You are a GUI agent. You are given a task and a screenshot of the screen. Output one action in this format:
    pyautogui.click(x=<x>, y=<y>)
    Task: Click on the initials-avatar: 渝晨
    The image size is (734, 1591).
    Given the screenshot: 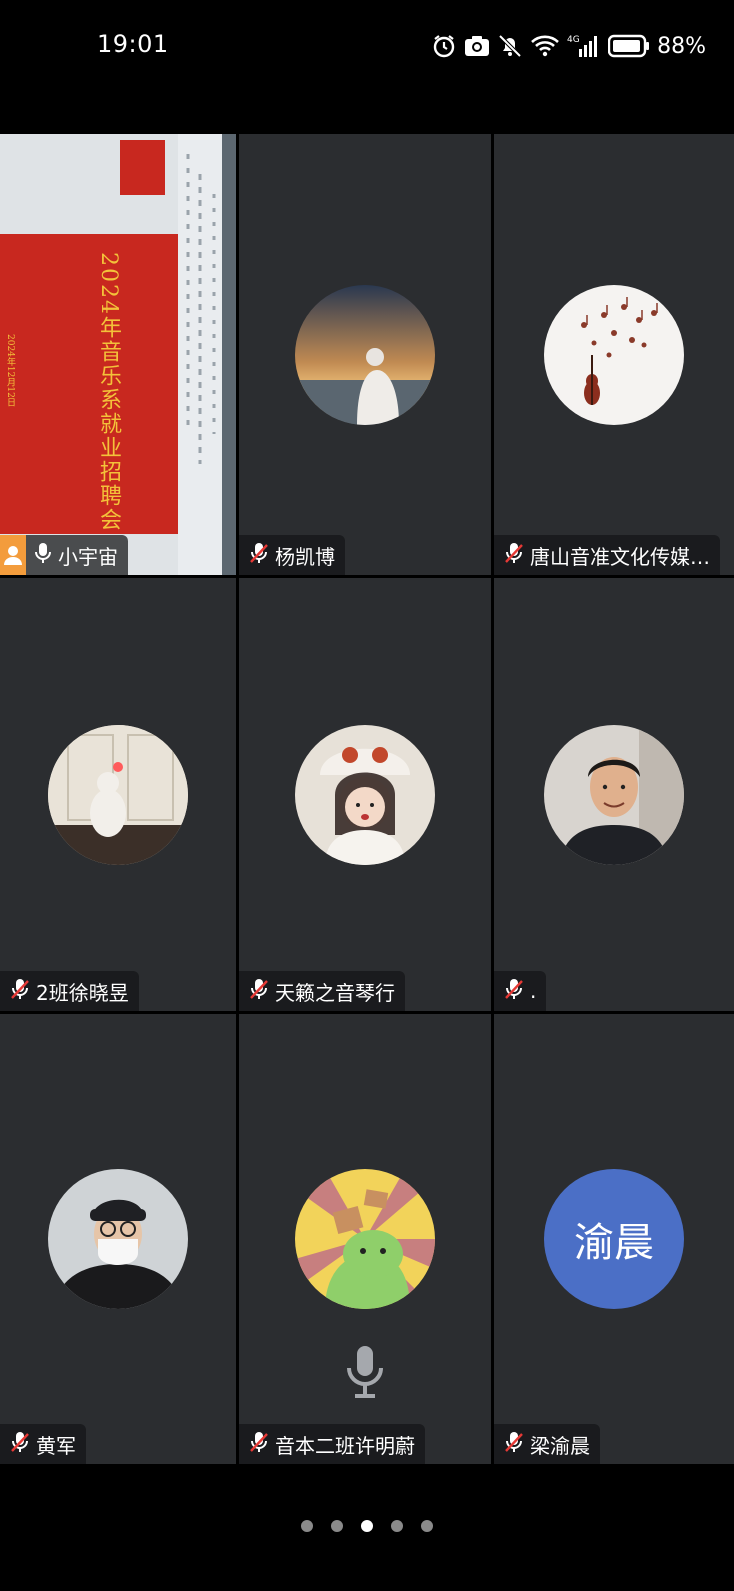 What is the action you would take?
    pyautogui.click(x=614, y=1239)
    